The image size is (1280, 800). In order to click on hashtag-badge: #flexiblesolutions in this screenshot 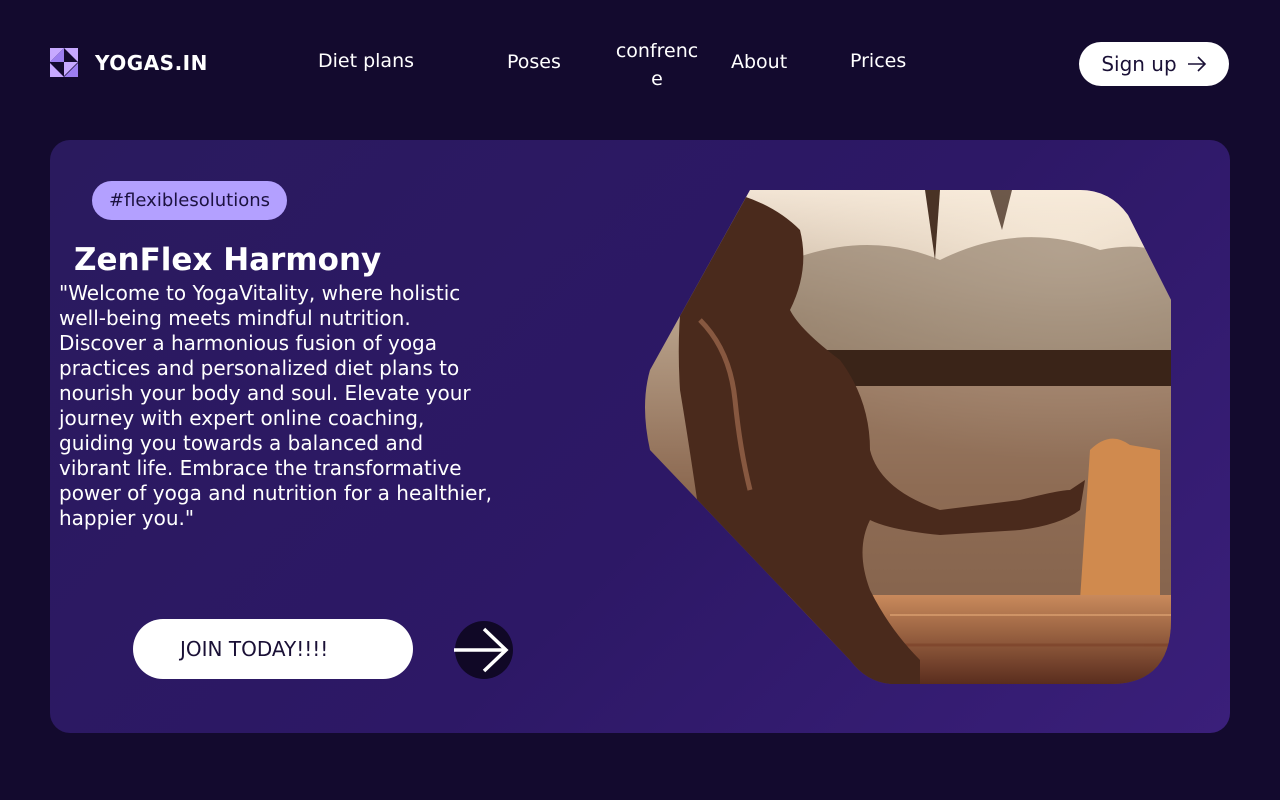, I will do `click(189, 200)`.